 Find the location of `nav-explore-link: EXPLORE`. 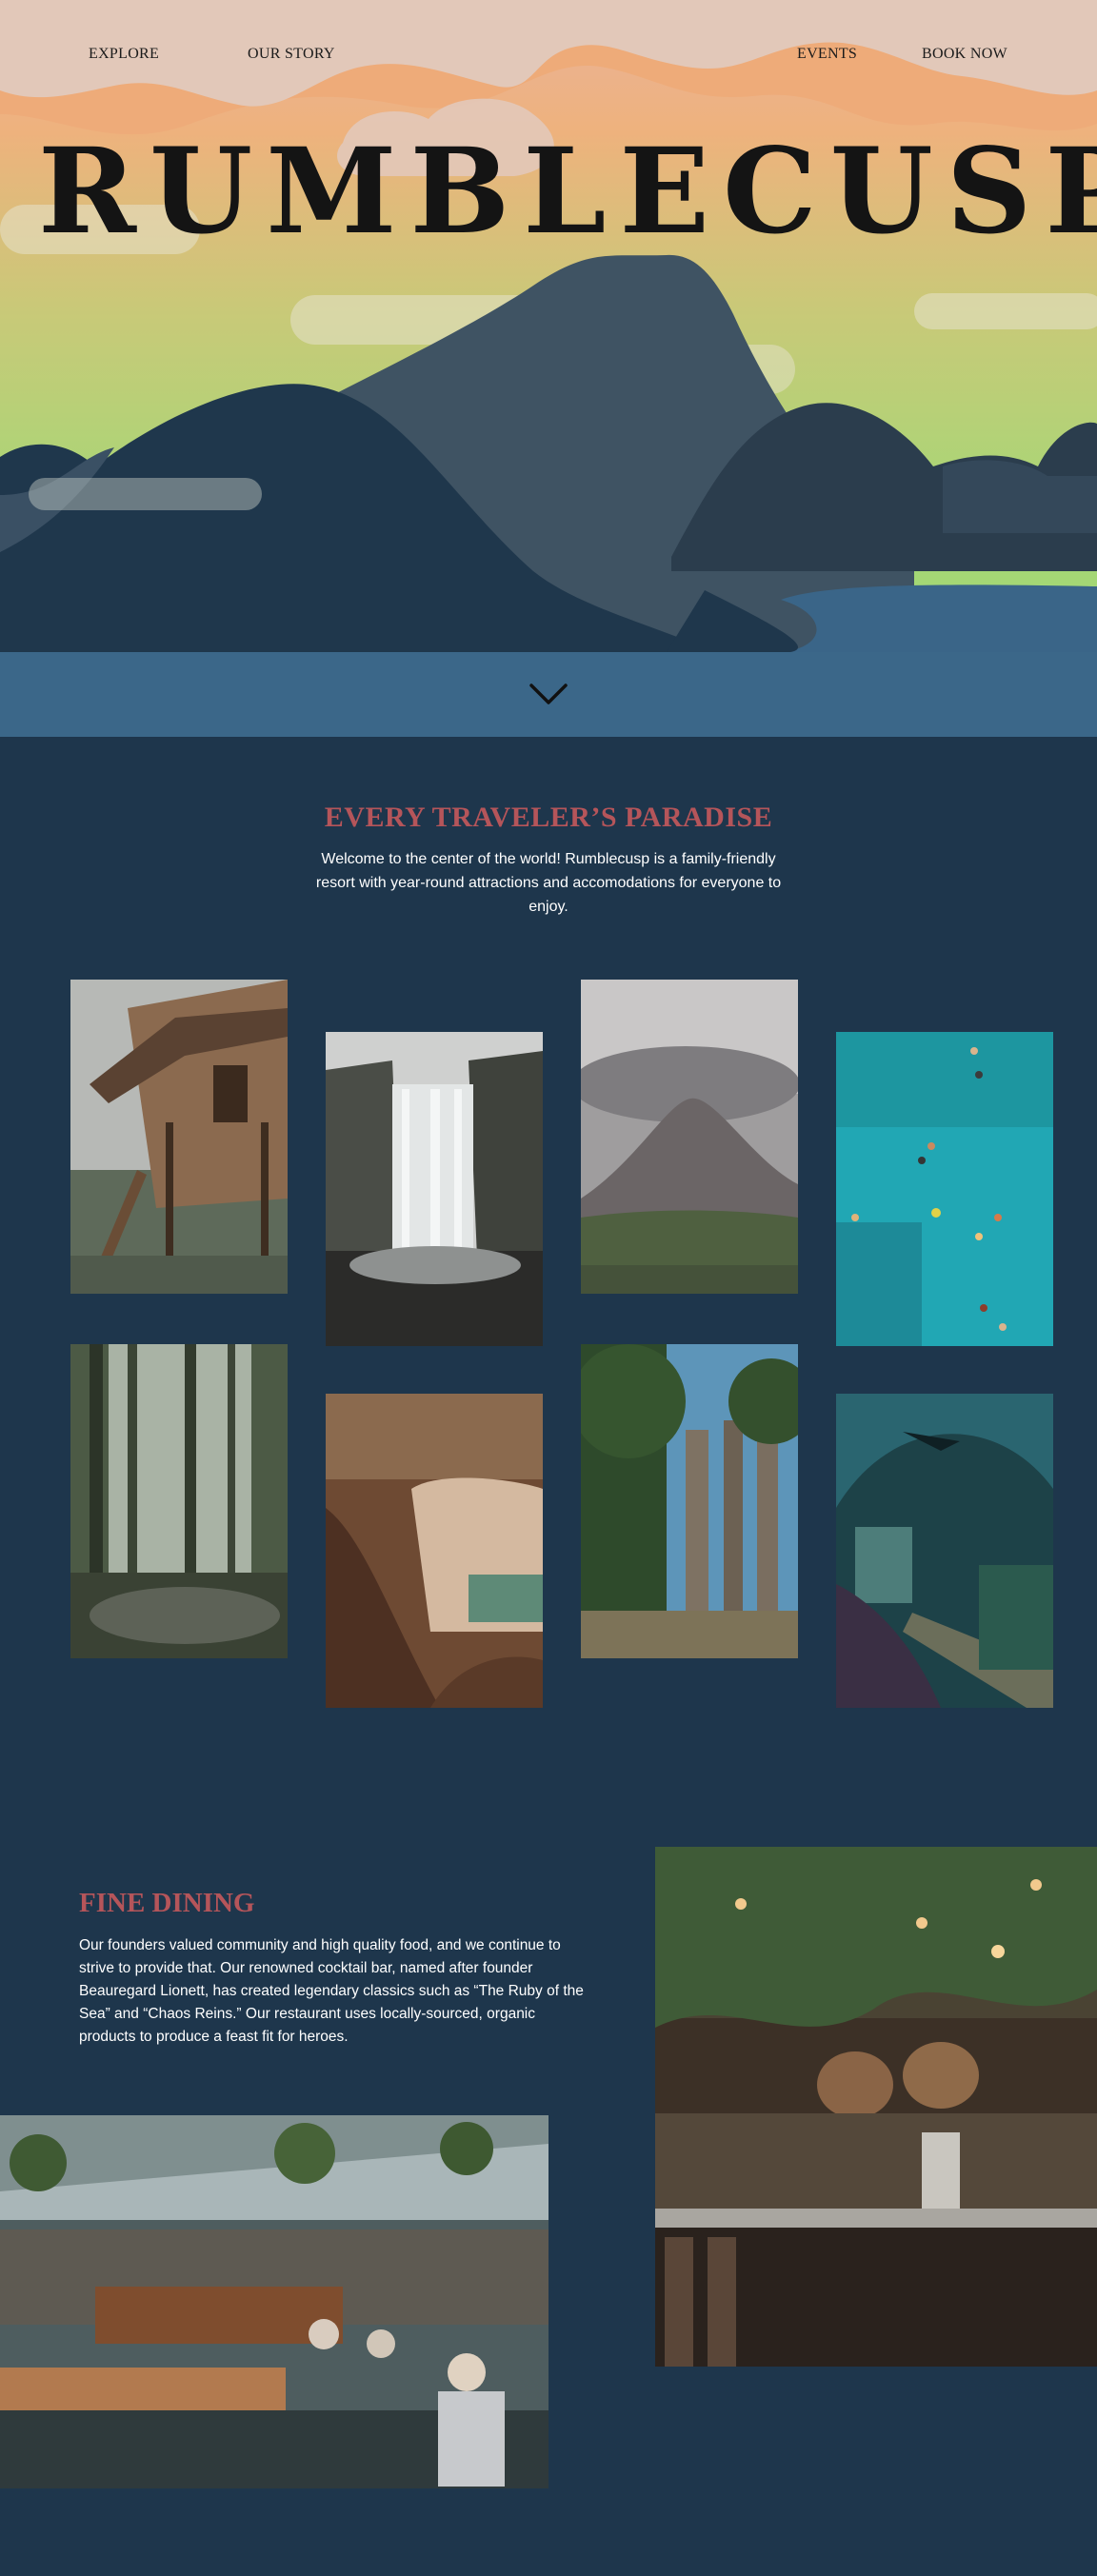

nav-explore-link: EXPLORE is located at coordinates (124, 54).